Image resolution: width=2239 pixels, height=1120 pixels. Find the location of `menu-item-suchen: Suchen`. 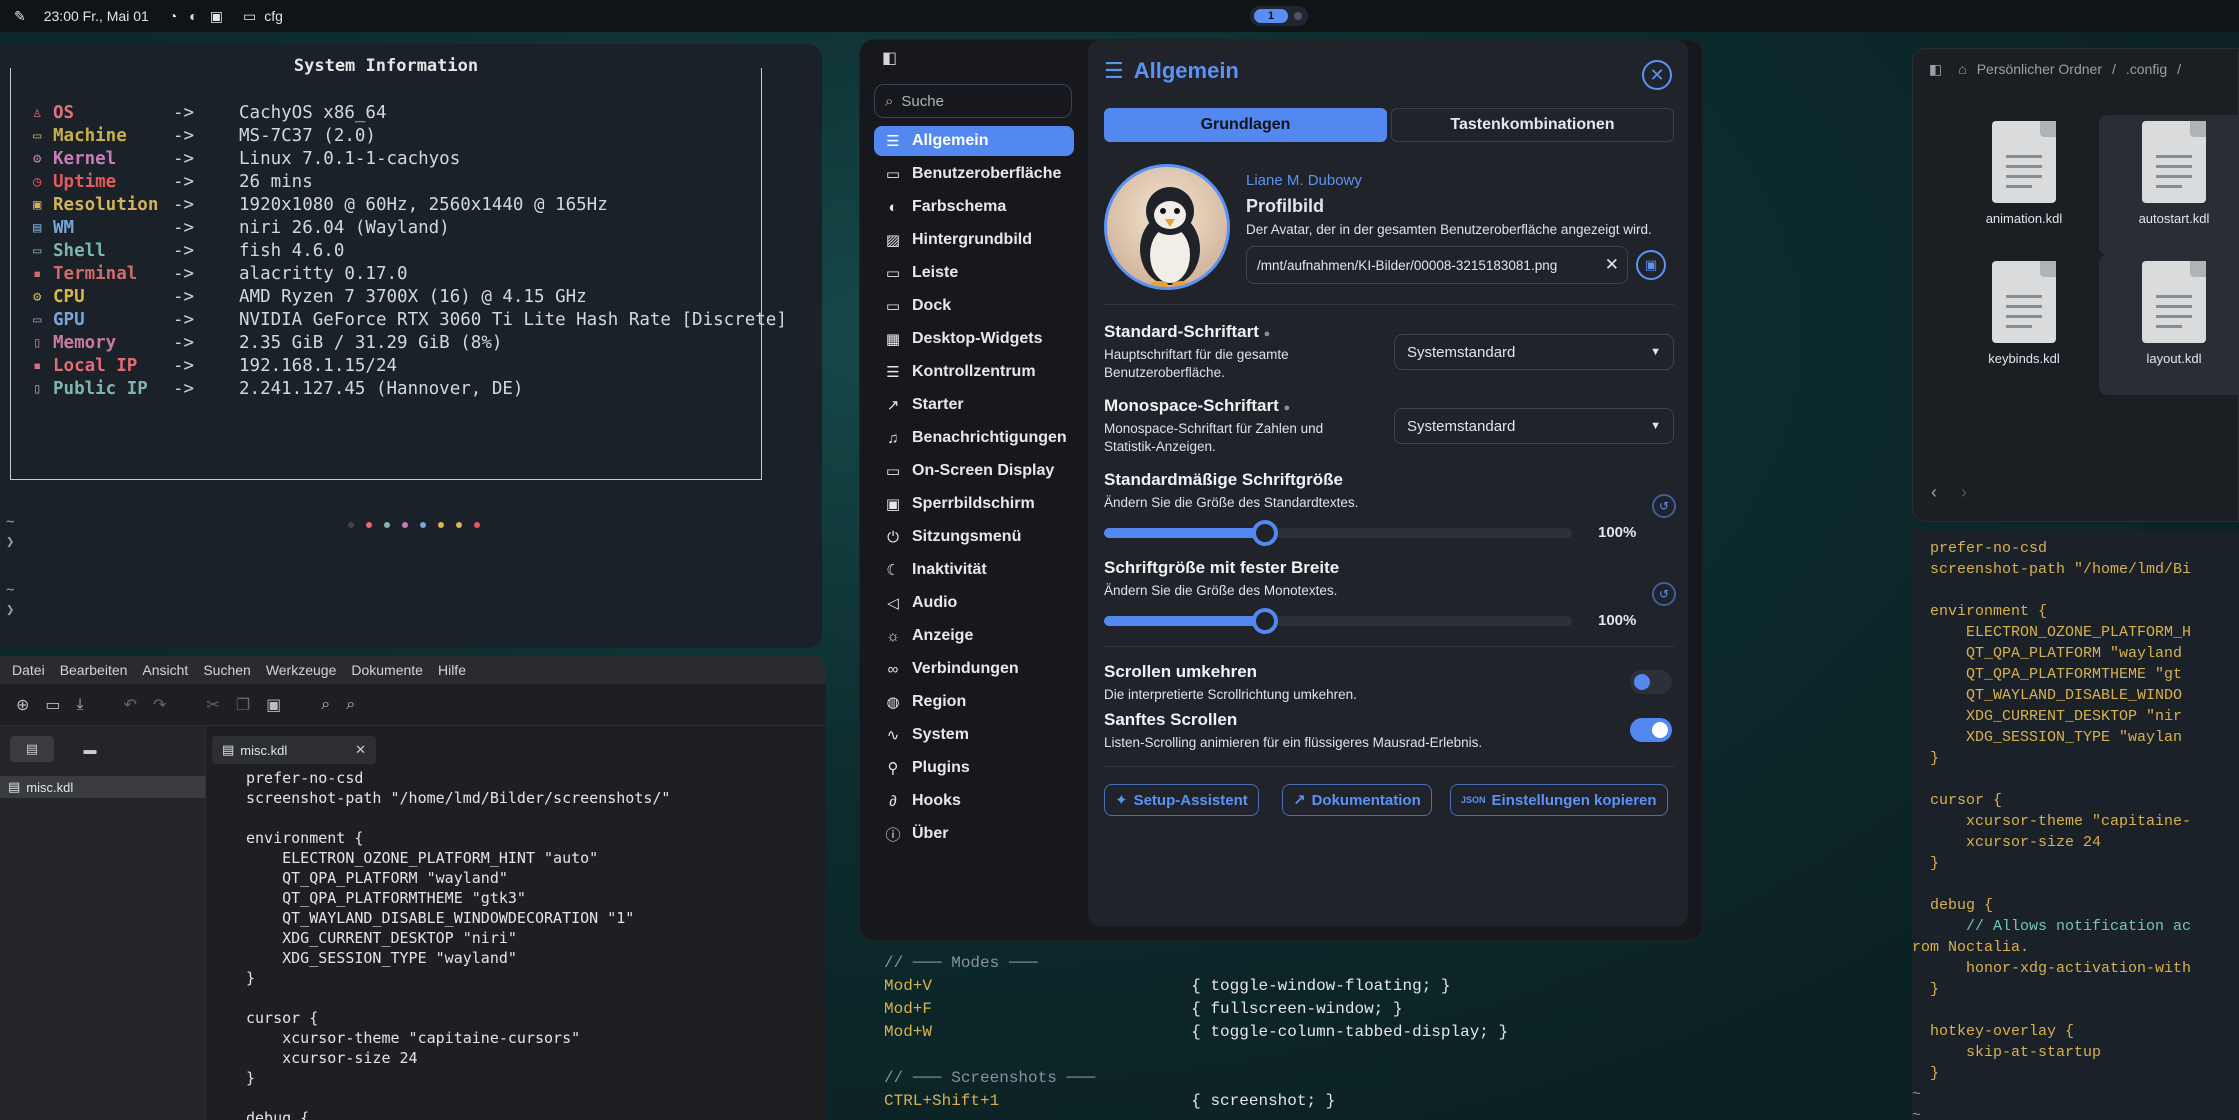

menu-item-suchen: Suchen is located at coordinates (226, 670).